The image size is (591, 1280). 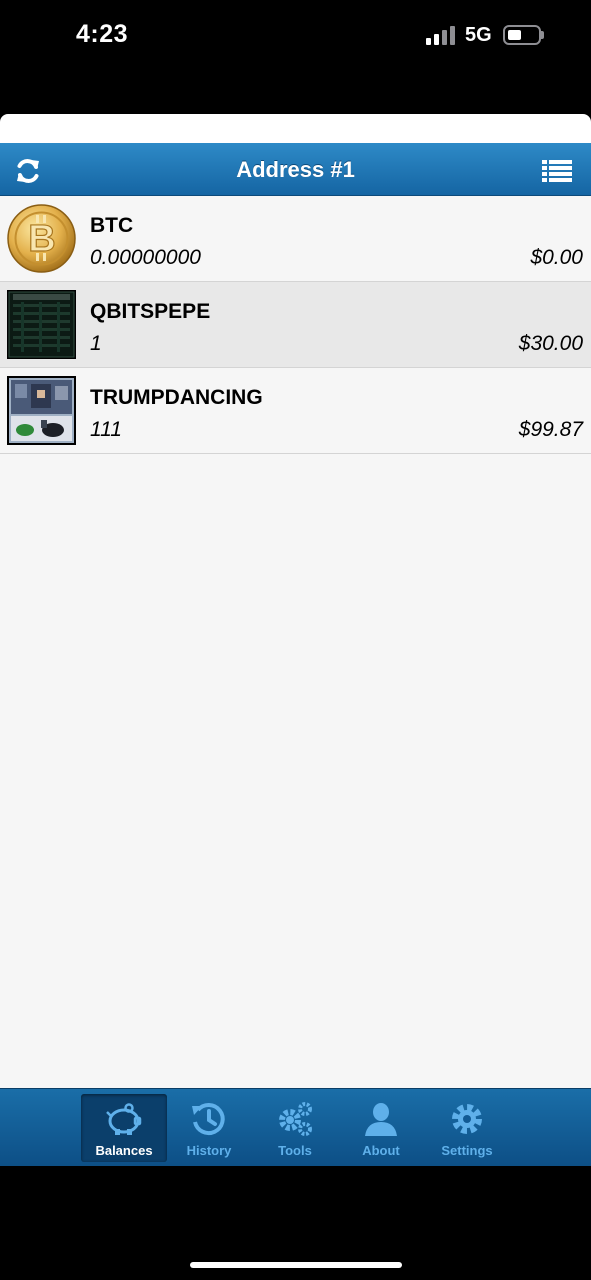 What do you see at coordinates (176, 397) in the screenshot?
I see `asset-name: TRUMPDANCING` at bounding box center [176, 397].